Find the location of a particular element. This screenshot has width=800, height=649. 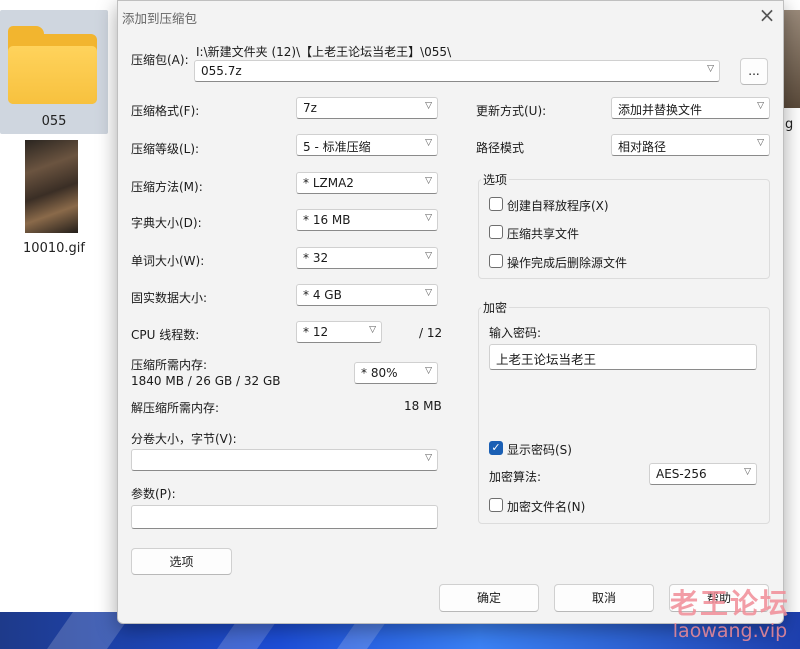

password-label: 输入密码: is located at coordinates (515, 333).